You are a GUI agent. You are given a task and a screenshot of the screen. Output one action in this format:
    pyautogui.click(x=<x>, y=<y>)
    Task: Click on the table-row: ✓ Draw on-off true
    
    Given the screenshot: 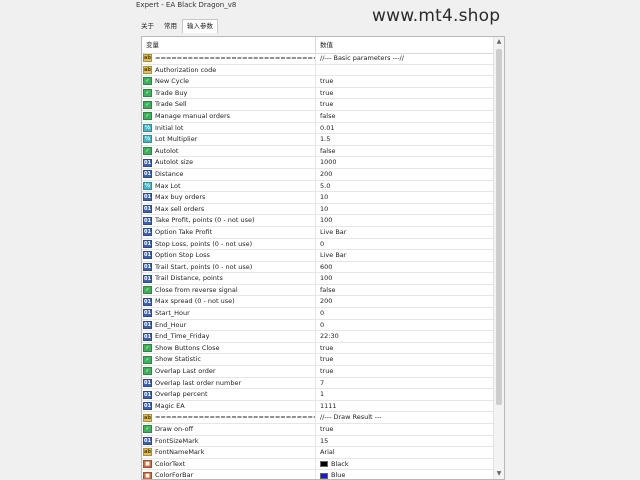 What is the action you would take?
    pyautogui.click(x=318, y=430)
    